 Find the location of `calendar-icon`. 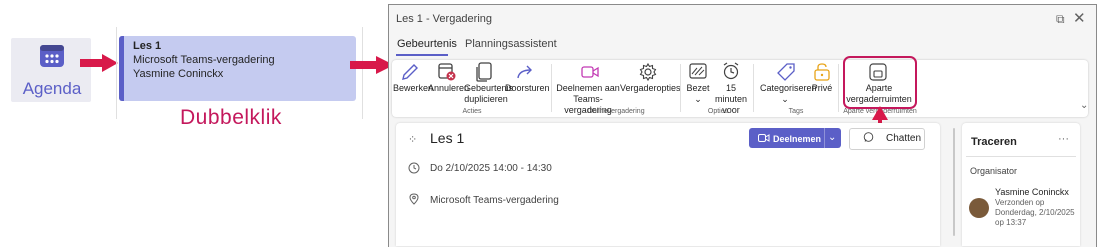

calendar-icon is located at coordinates (52, 56).